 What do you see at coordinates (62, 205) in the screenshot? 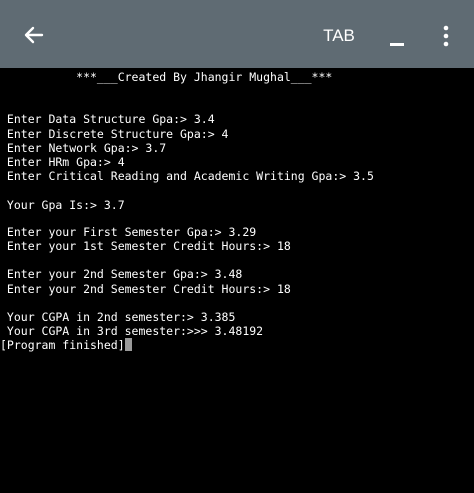
I see `terminal-line: Your Gpa Is:> 3.7` at bounding box center [62, 205].